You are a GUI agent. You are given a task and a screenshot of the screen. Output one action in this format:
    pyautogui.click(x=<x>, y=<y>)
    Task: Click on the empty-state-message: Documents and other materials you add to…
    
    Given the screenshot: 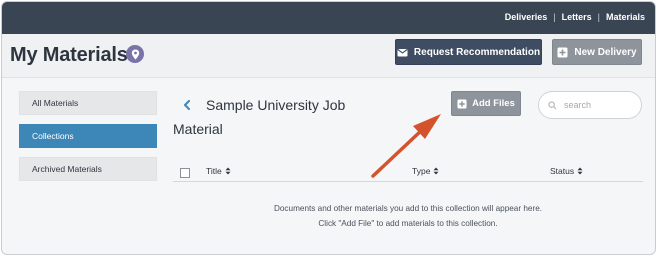 What is the action you would take?
    pyautogui.click(x=408, y=216)
    